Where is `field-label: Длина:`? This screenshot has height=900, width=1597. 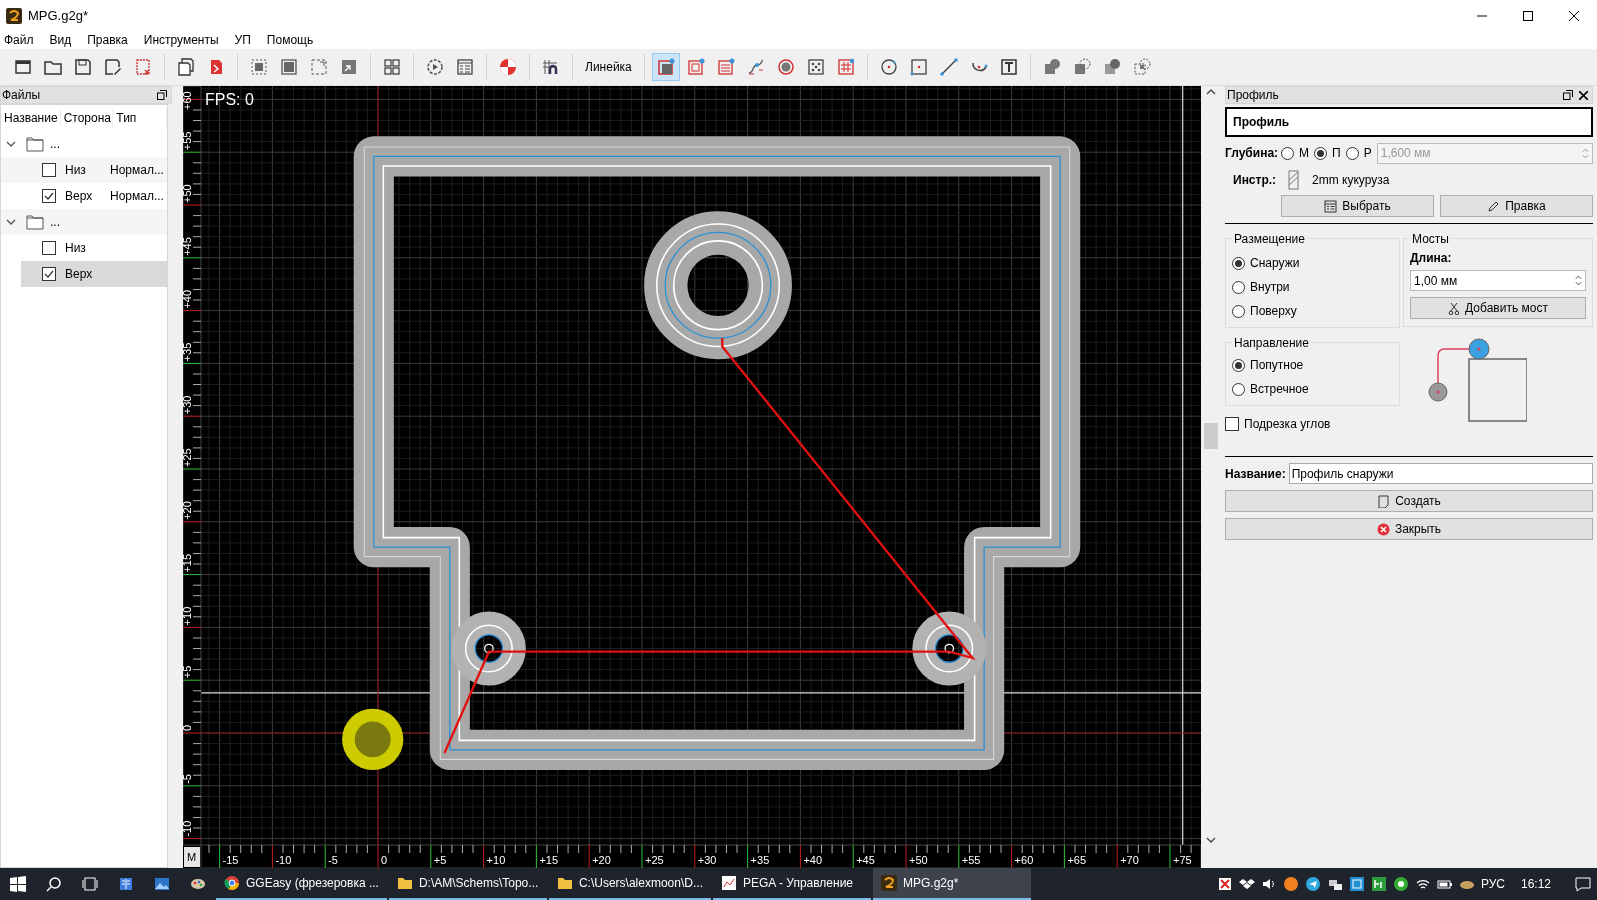
field-label: Длина: is located at coordinates (1431, 258).